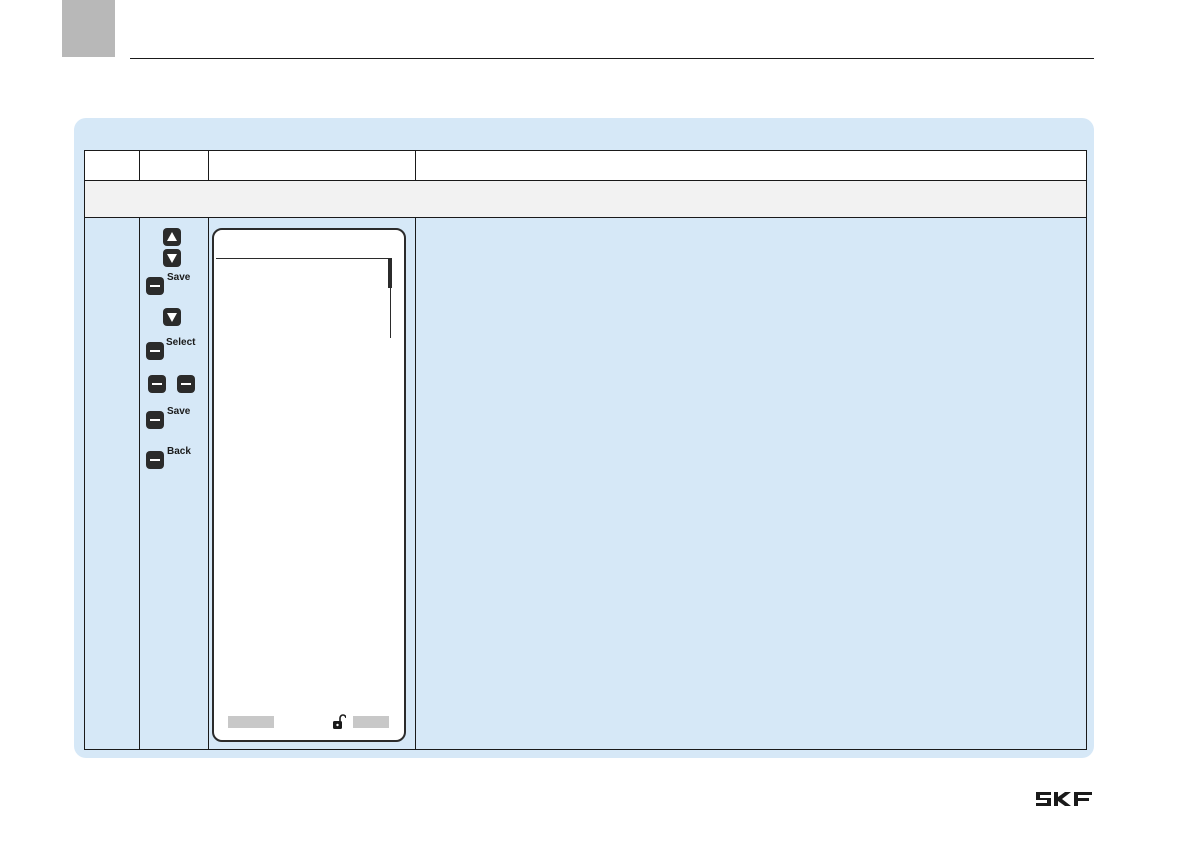 This screenshot has height=842, width=1190. I want to click on section-title, so click(585, 199).